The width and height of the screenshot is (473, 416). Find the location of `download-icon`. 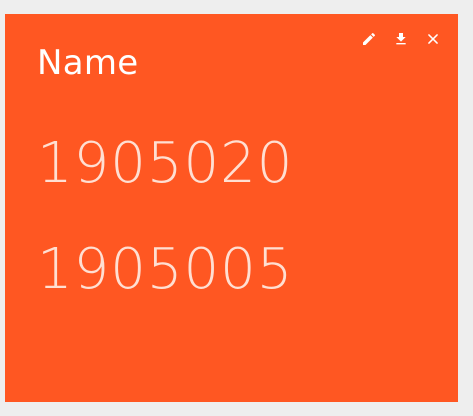

download-icon is located at coordinates (401, 39).